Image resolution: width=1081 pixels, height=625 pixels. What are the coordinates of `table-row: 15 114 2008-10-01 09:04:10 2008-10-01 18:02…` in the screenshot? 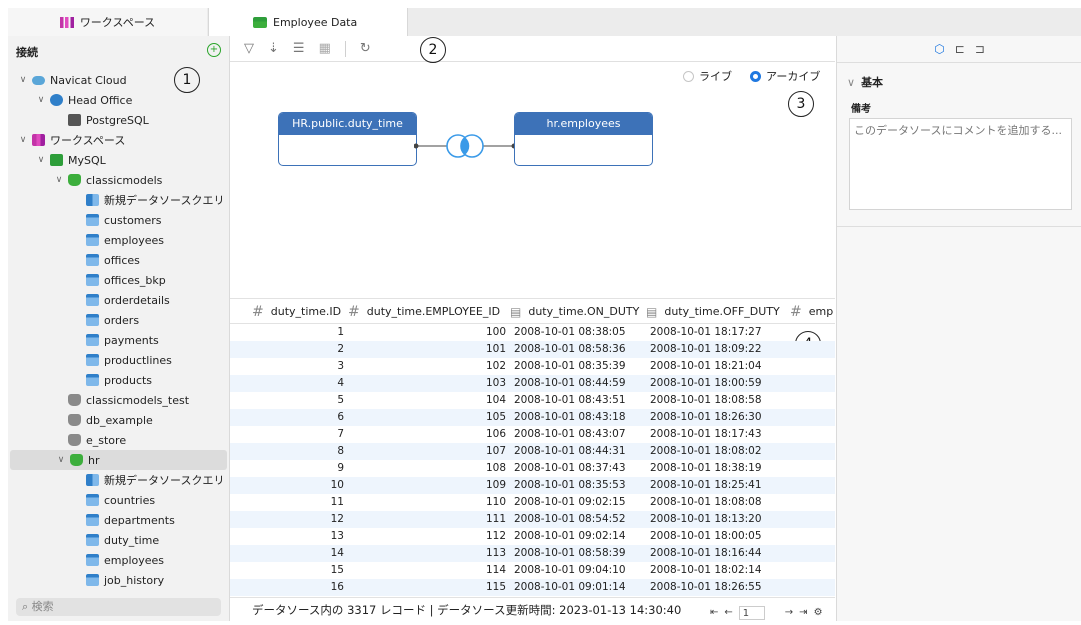 It's located at (532, 570).